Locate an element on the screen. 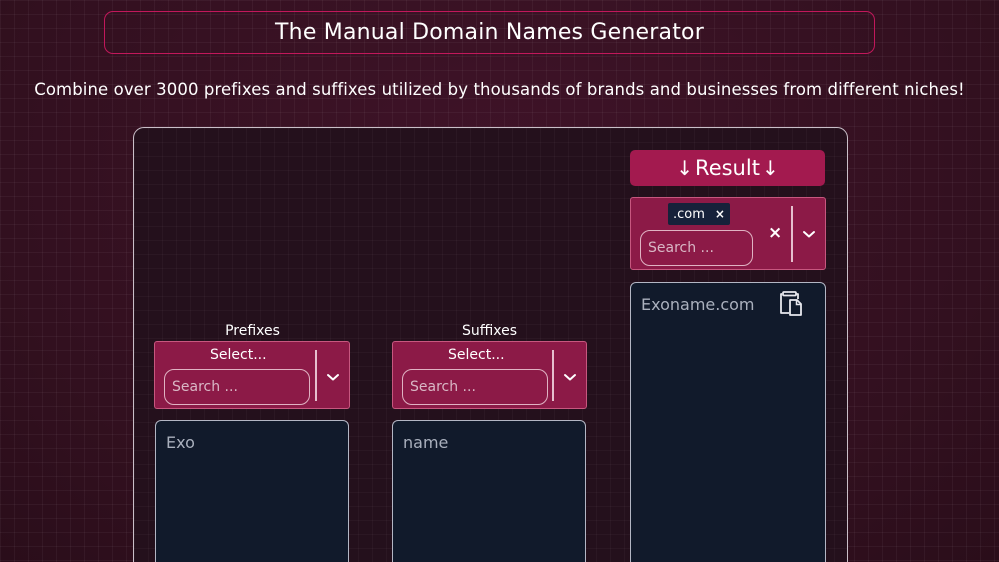 This screenshot has width=999, height=562. result-button: ↓ Result ↓ is located at coordinates (727, 168).